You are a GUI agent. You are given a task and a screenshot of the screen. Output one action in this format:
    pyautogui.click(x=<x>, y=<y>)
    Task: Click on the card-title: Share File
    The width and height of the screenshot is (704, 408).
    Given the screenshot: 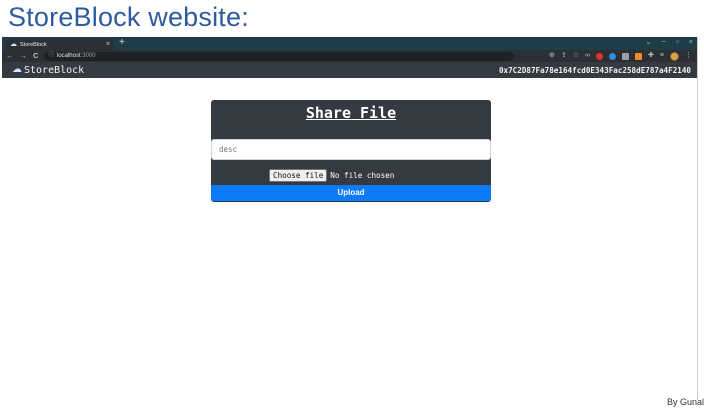 What is the action you would take?
    pyautogui.click(x=351, y=113)
    